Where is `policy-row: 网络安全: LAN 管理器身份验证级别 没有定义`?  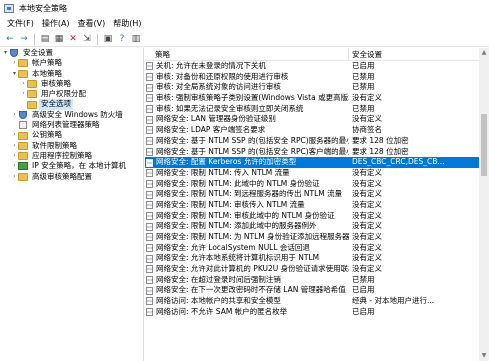
policy-row: 网络安全: LAN 管理器身份验证级别 没有定义 is located at coordinates (312, 119).